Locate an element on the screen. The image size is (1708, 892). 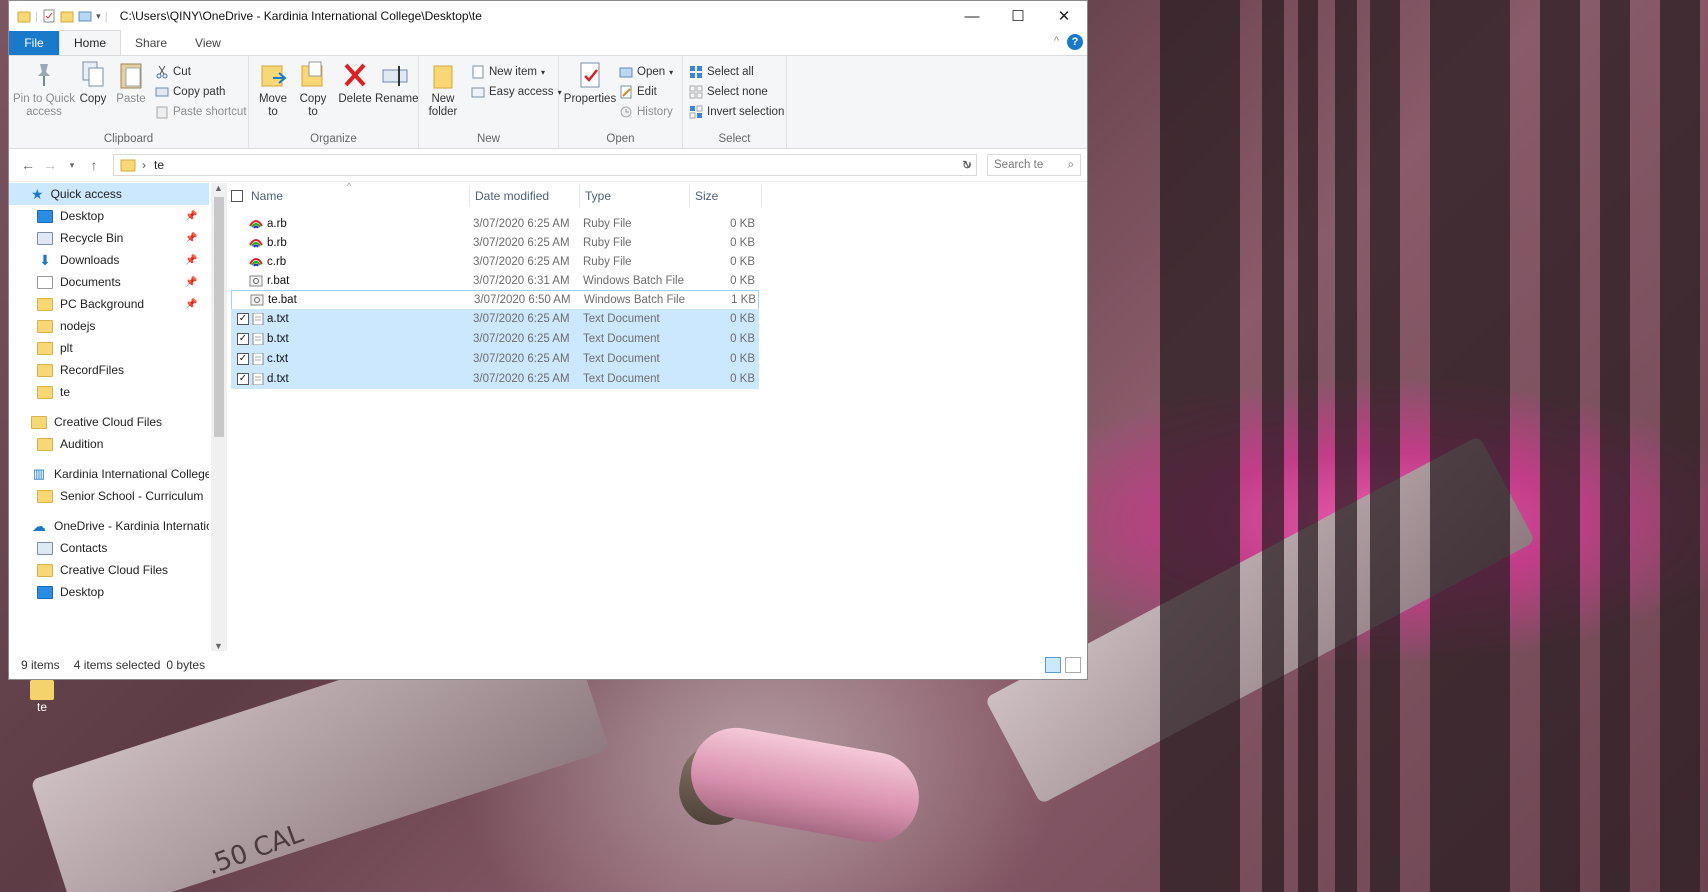
ribbon-collapse-icon: ^ is located at coordinates (1056, 41).